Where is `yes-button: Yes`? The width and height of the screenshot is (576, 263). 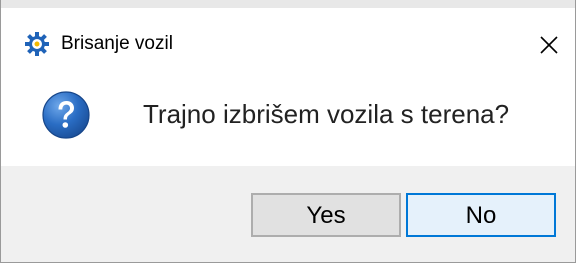 yes-button: Yes is located at coordinates (326, 215).